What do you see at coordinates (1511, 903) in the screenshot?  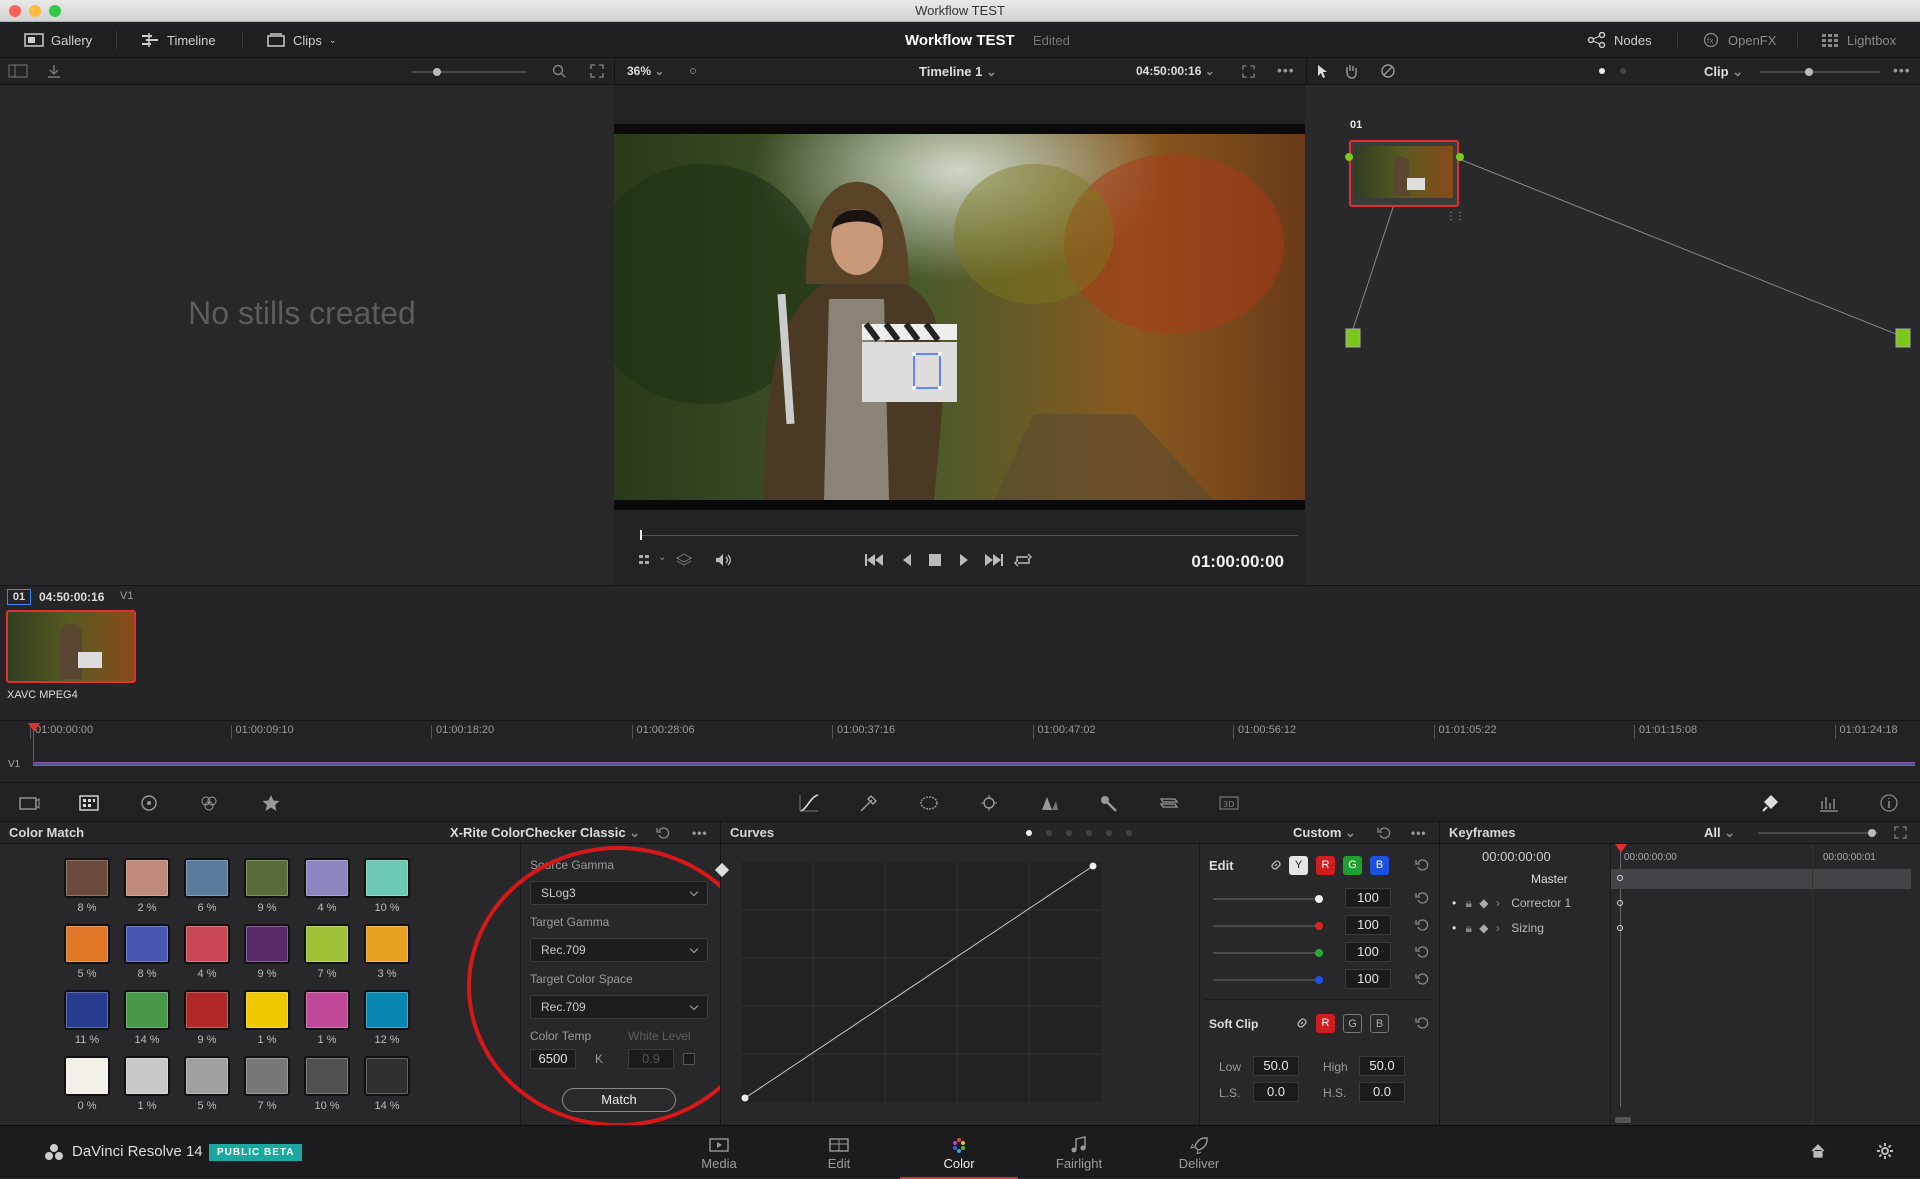 I see `corrector-row: • 🔒︎ ◆ › Corrector 1` at bounding box center [1511, 903].